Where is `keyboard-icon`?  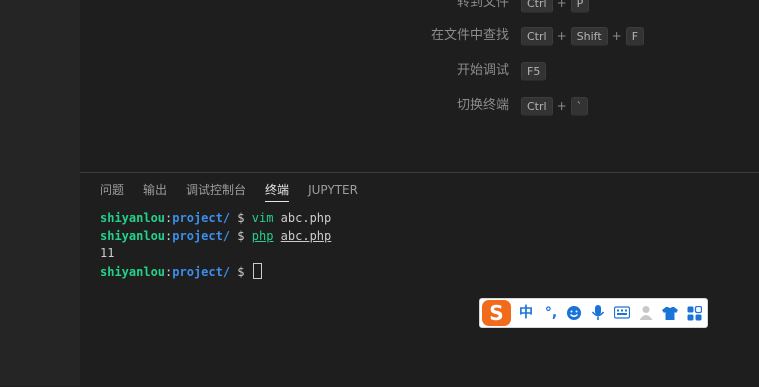 keyboard-icon is located at coordinates (622, 313).